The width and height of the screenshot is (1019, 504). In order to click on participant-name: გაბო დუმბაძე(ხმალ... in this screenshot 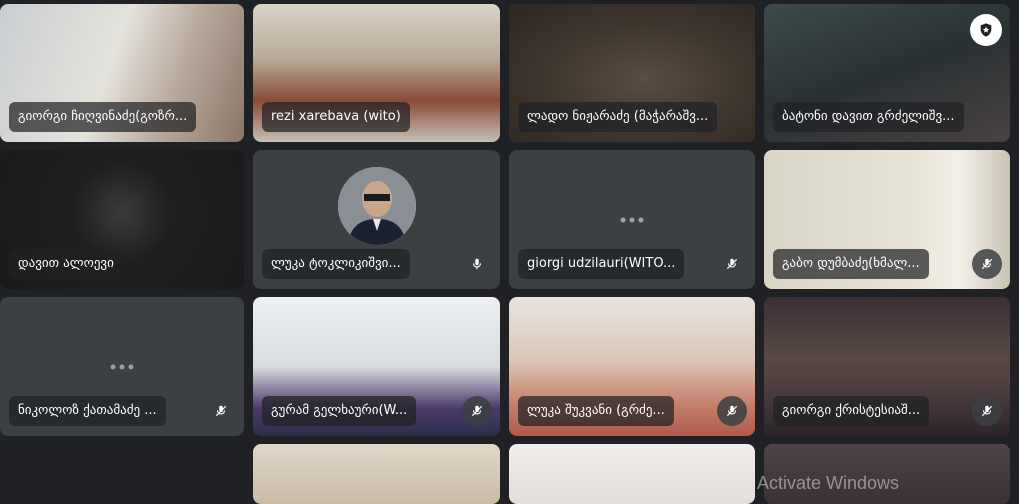, I will do `click(851, 264)`.